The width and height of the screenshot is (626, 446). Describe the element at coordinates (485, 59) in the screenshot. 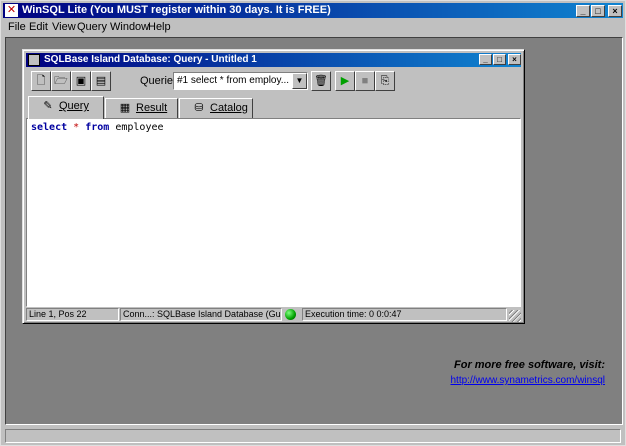

I see `child-minimize-button: _` at that location.